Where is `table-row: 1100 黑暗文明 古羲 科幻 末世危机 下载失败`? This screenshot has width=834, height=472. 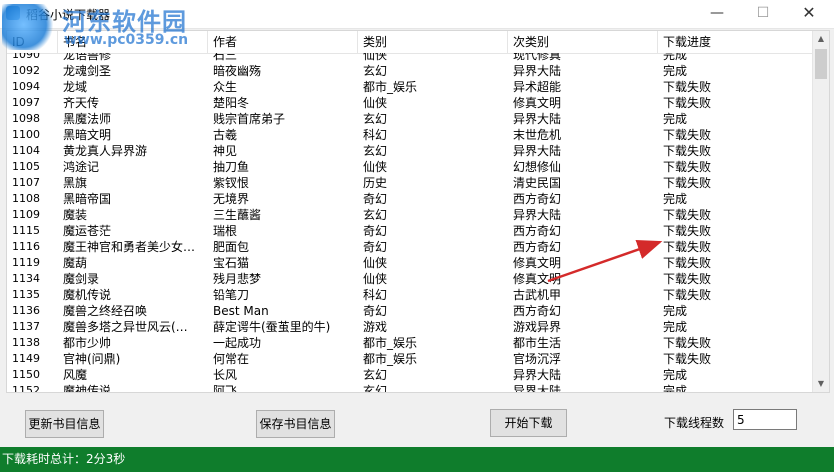
table-row: 1100 黑暗文明 古羲 科幻 末世危机 下载失败 is located at coordinates (410, 135).